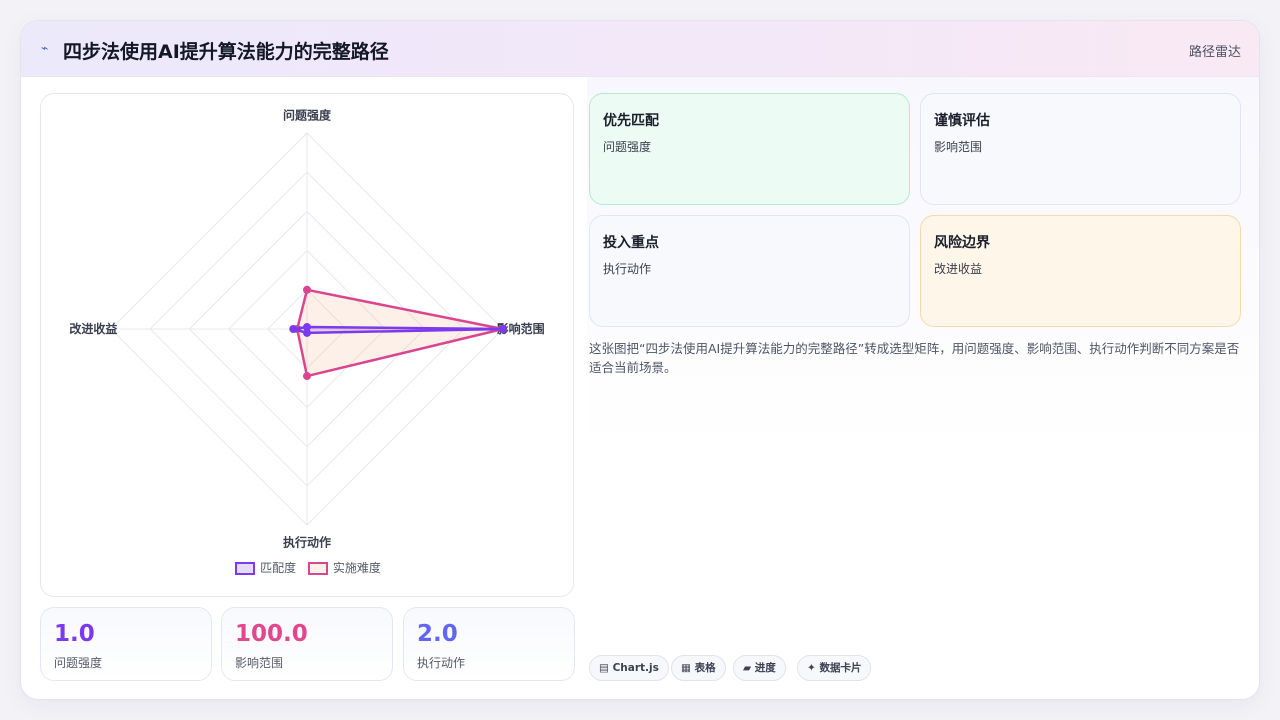 The image size is (1280, 720). I want to click on route-icon: ⌁, so click(45, 48).